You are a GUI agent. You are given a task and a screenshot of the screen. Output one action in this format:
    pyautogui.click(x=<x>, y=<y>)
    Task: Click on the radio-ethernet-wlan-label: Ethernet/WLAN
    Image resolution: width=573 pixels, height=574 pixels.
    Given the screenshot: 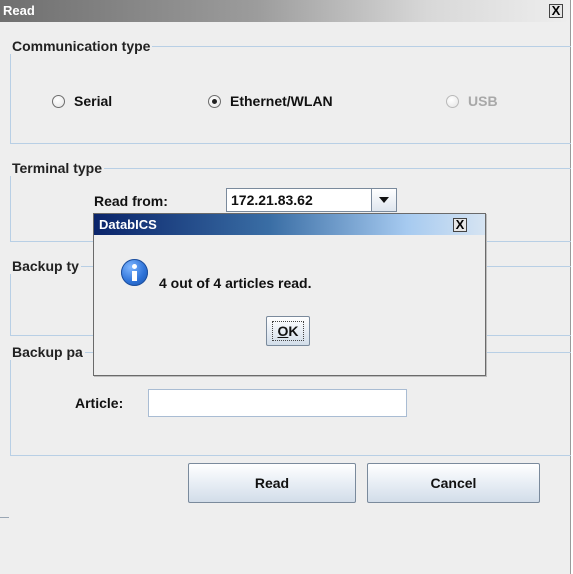 What is the action you would take?
    pyautogui.click(x=281, y=101)
    